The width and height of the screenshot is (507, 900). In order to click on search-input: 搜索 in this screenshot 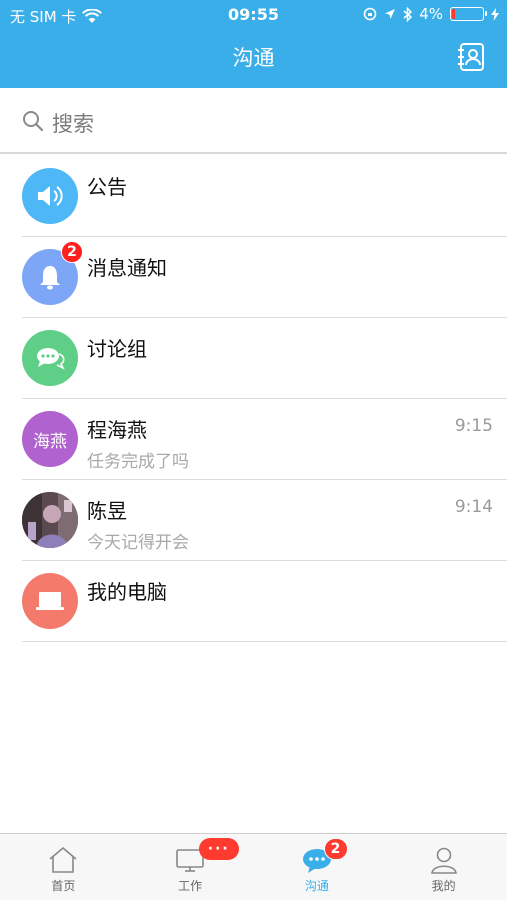, I will do `click(73, 123)`.